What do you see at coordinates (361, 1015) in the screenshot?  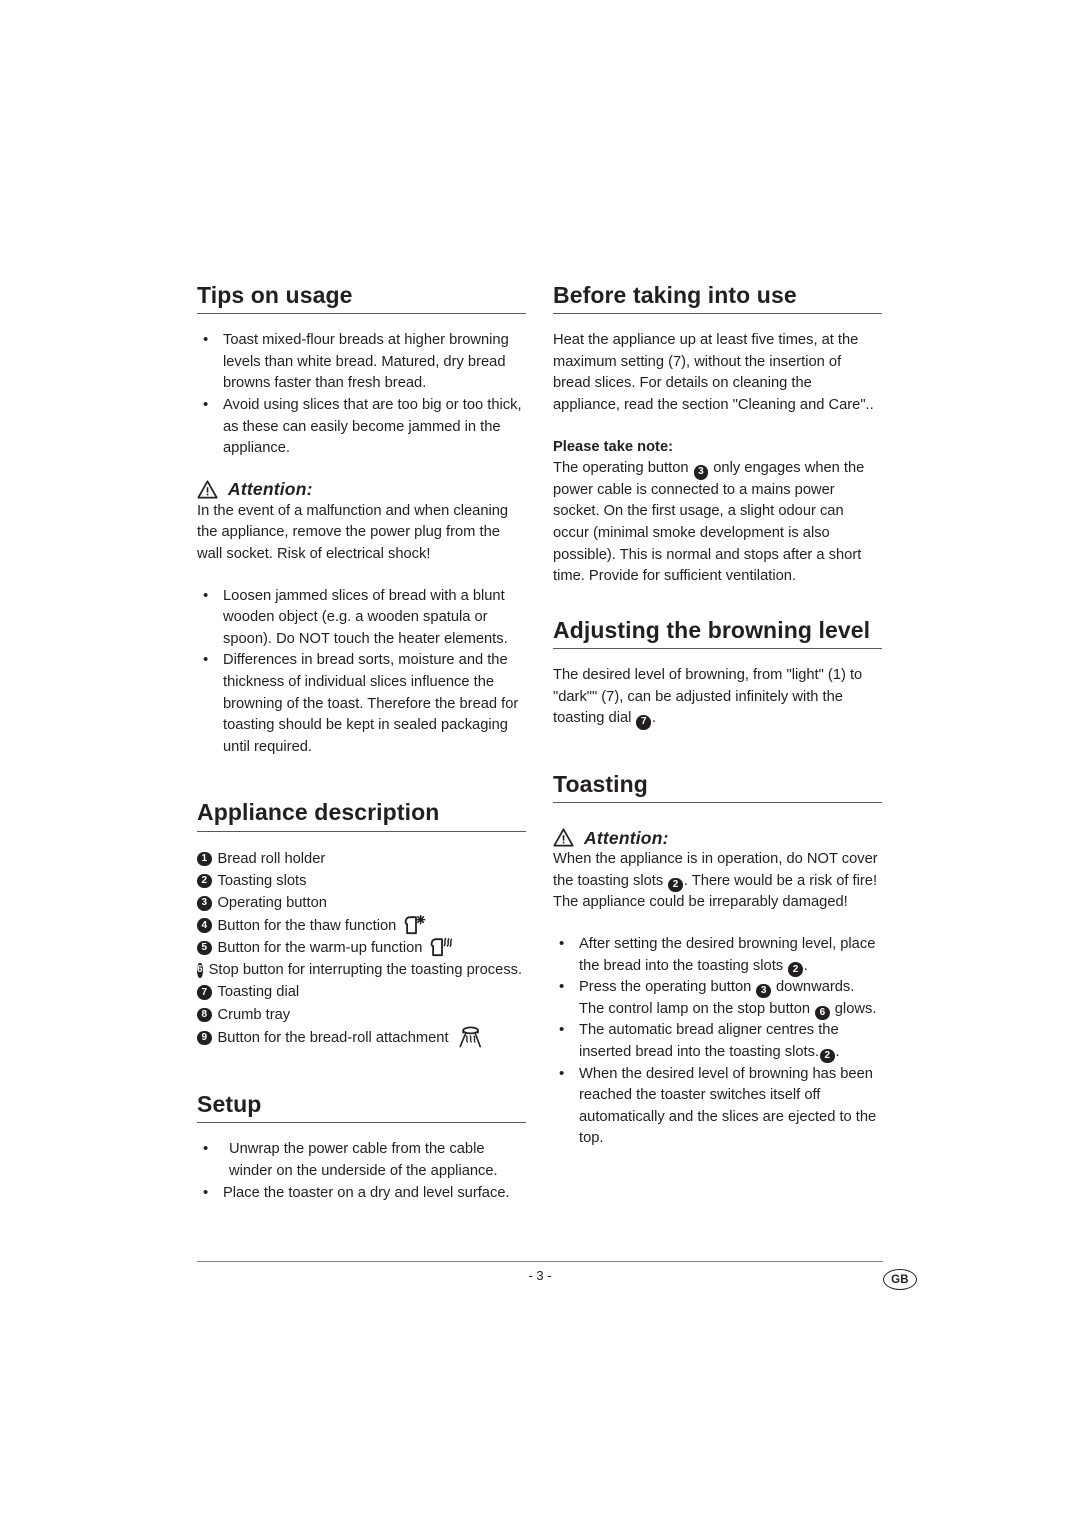 I see `list-item: 8 Crumb tray` at bounding box center [361, 1015].